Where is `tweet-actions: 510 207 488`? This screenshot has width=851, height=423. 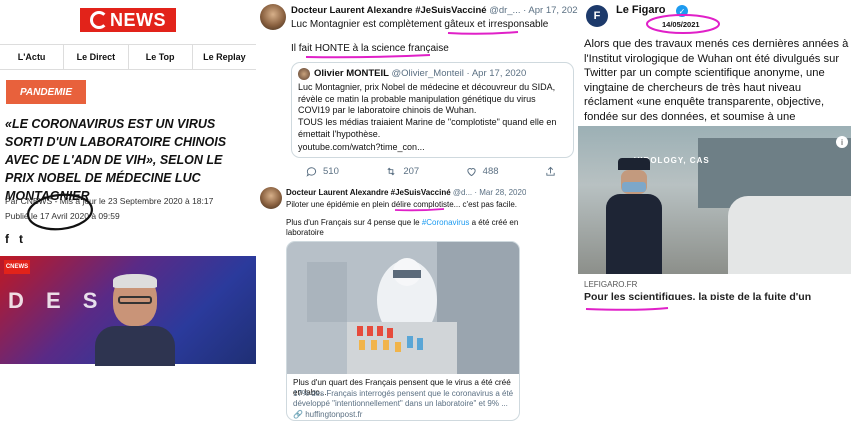
tweet-actions: 510 207 488 is located at coordinates (431, 171).